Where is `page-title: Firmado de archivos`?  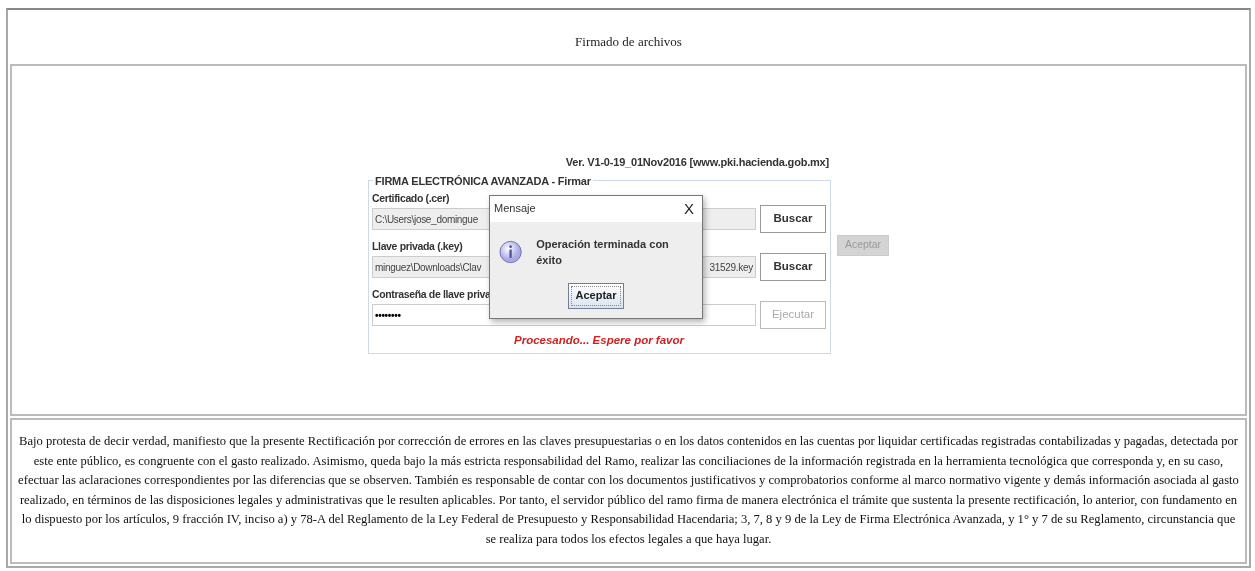
page-title: Firmado de archivos is located at coordinates (628, 42).